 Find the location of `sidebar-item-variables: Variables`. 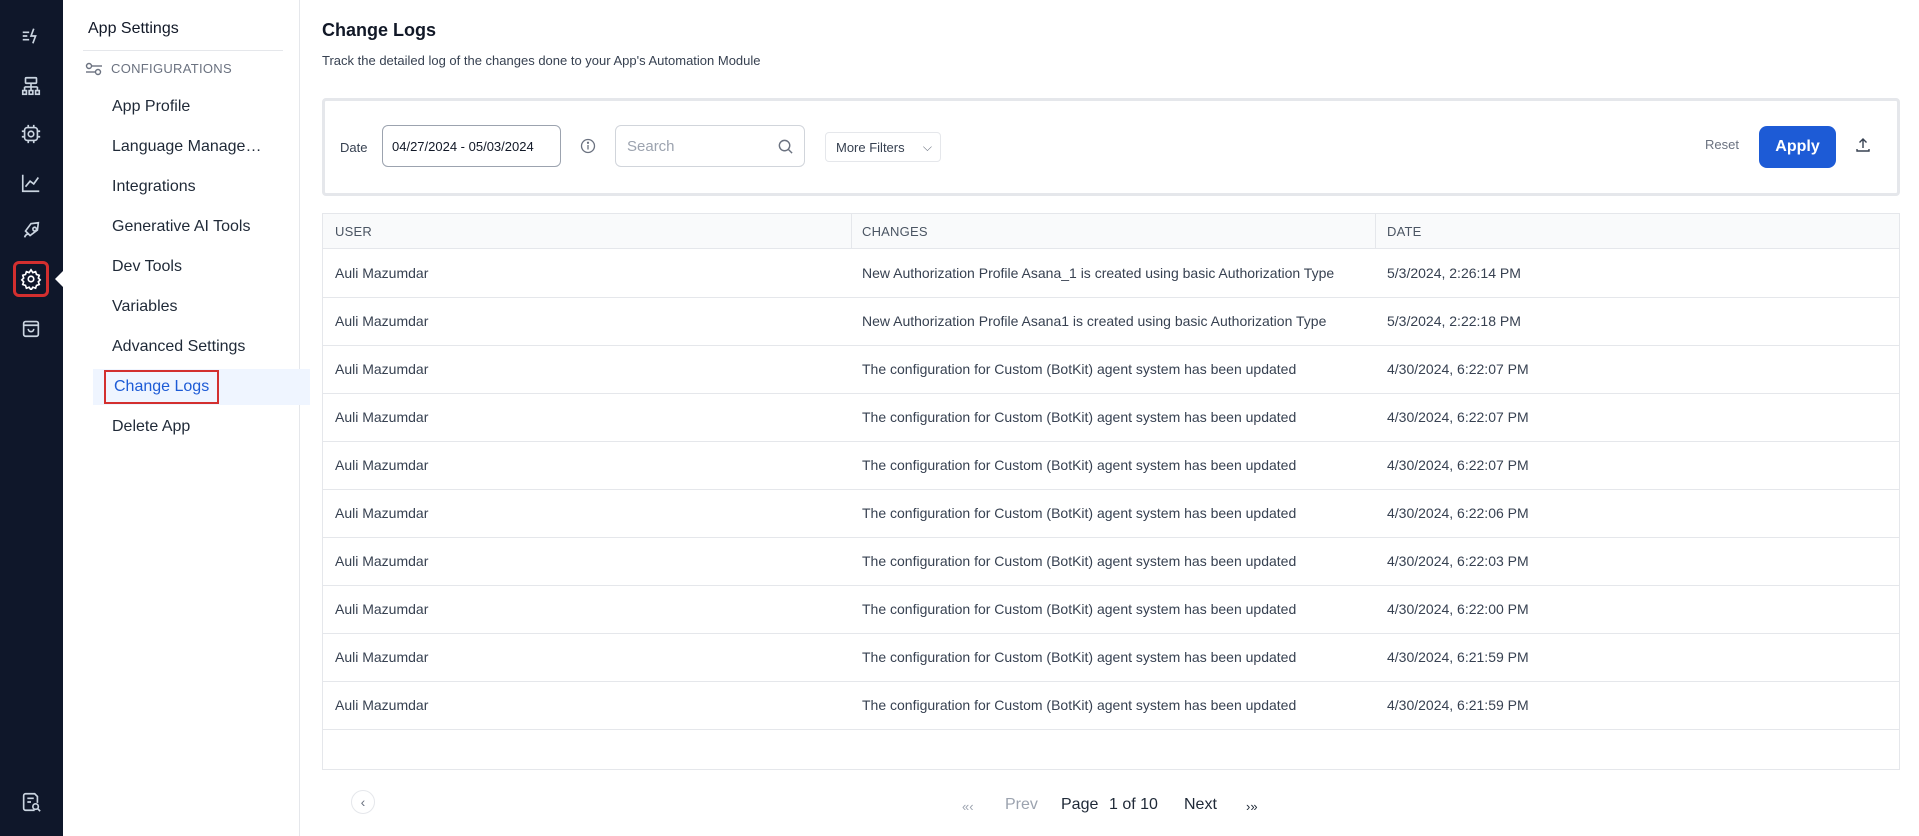

sidebar-item-variables: Variables is located at coordinates (182, 307).